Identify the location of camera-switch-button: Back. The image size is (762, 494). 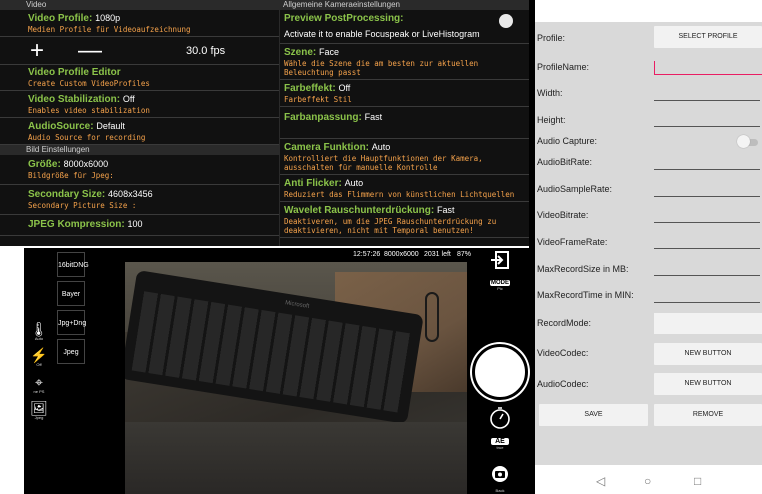
(500, 479).